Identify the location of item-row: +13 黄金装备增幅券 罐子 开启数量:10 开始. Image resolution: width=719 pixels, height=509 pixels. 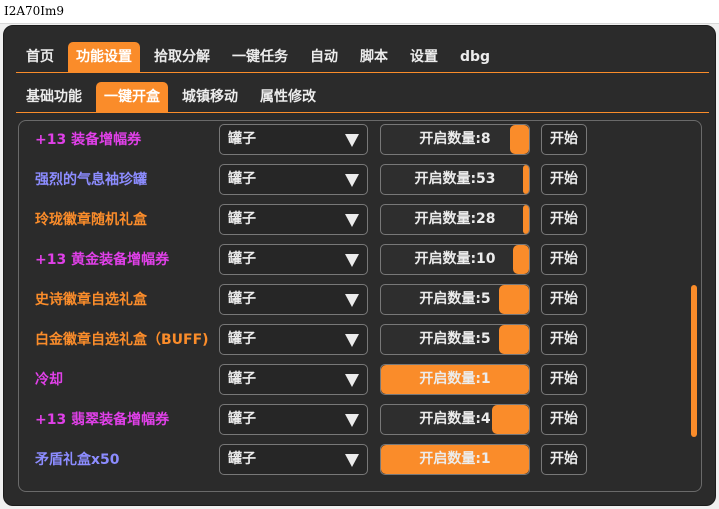
(360, 260).